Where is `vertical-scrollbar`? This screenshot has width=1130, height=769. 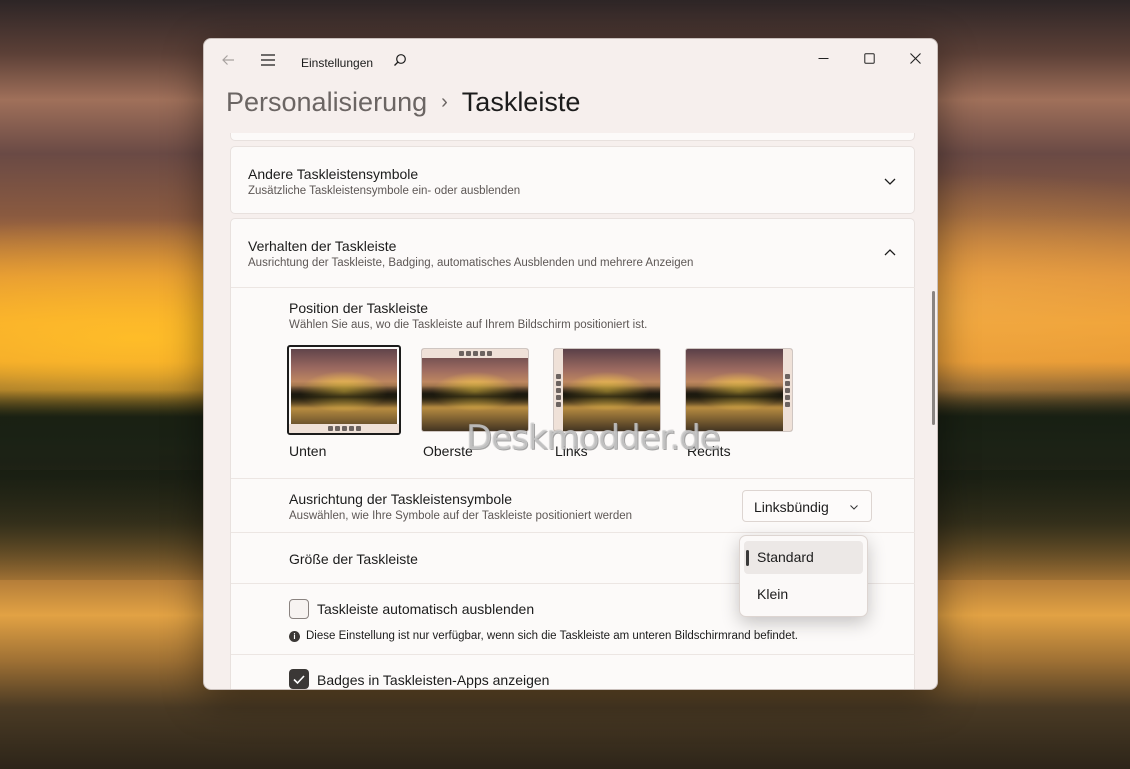
vertical-scrollbar is located at coordinates (933, 358).